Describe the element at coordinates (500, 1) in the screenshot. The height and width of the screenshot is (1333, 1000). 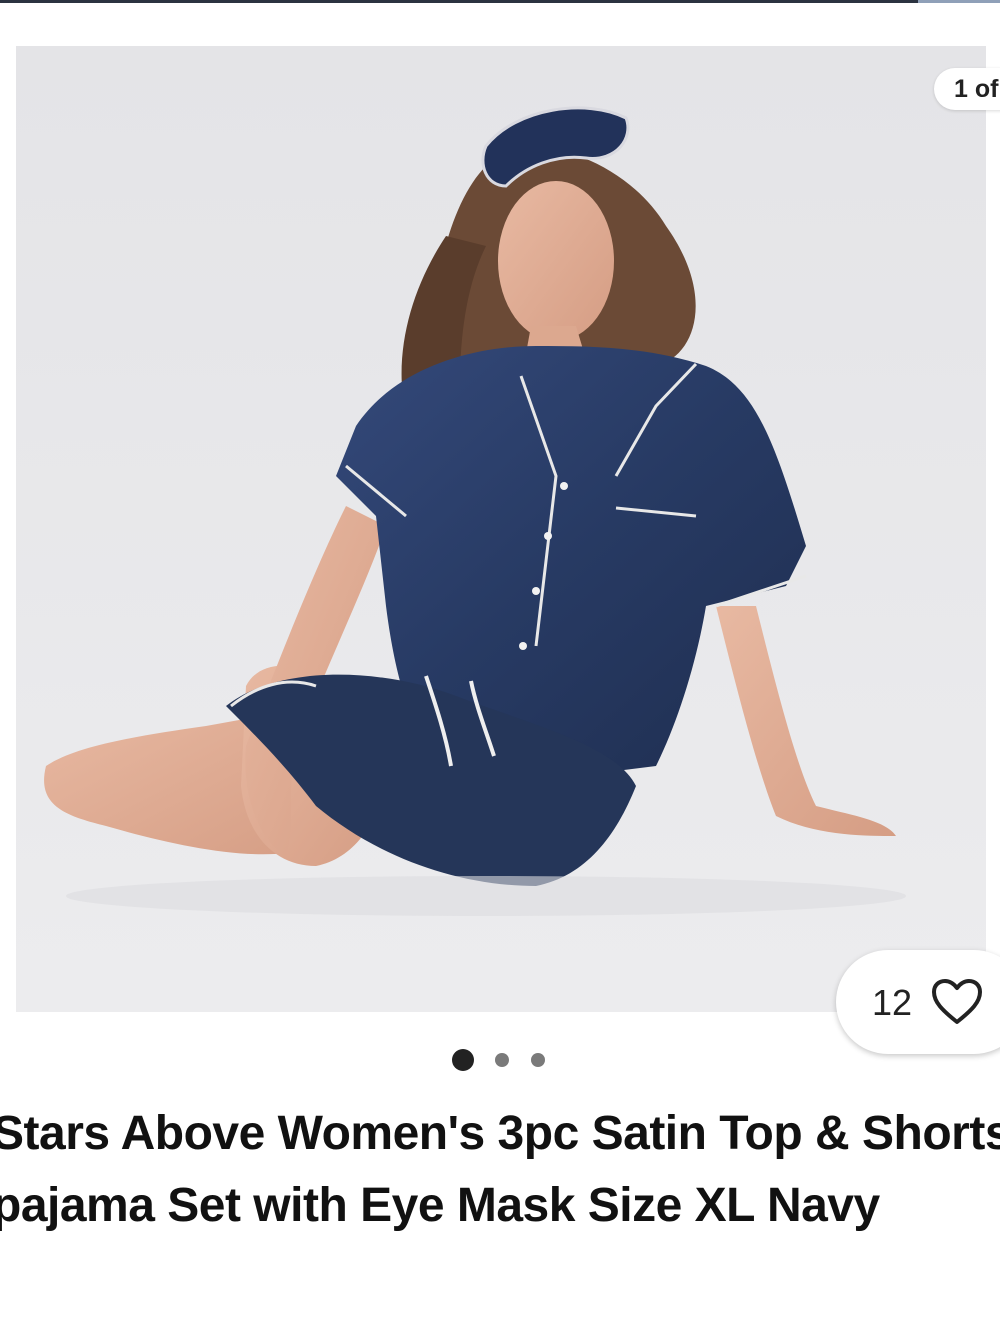
I see `top-divider` at that location.